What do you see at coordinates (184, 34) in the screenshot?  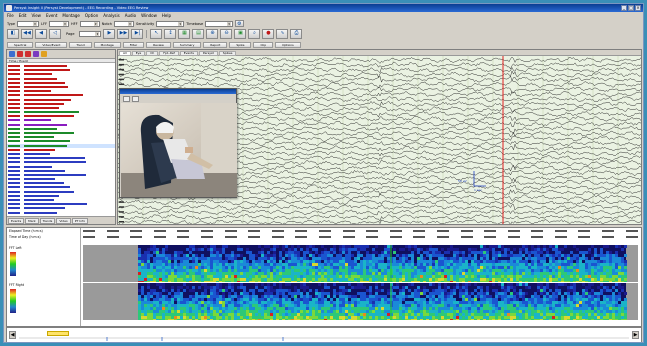 I see `montage-grid-button: ▦` at bounding box center [184, 34].